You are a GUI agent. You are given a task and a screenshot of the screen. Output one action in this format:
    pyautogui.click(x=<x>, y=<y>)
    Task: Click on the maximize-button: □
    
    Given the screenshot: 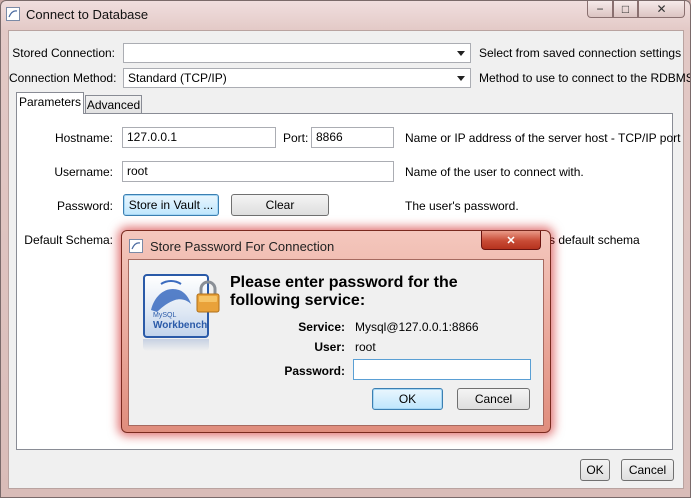 What is the action you would take?
    pyautogui.click(x=625, y=9)
    